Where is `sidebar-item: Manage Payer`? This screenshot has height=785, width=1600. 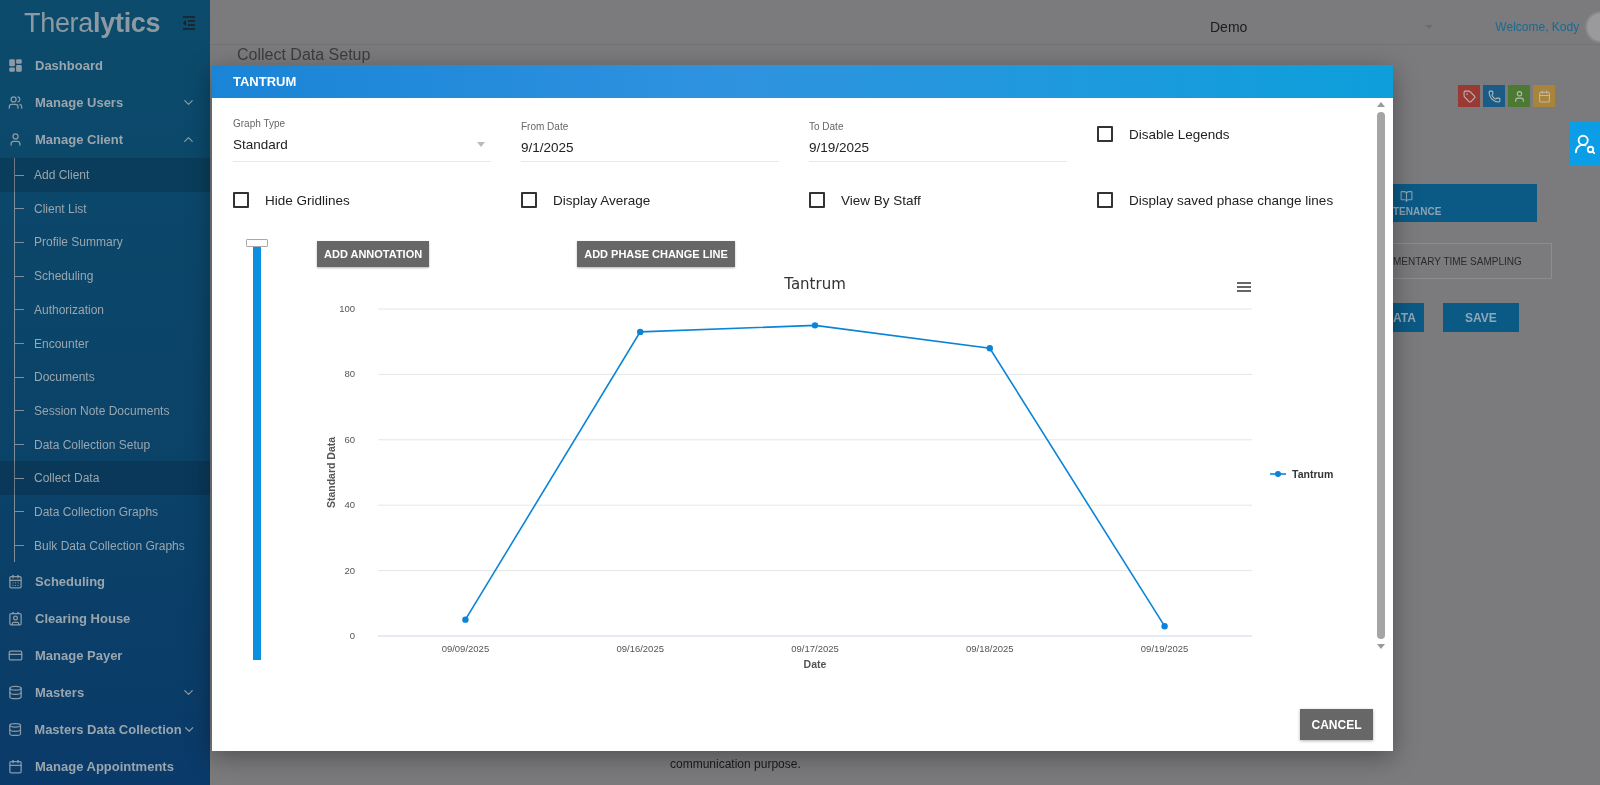
sidebar-item: Manage Payer is located at coordinates (105, 655).